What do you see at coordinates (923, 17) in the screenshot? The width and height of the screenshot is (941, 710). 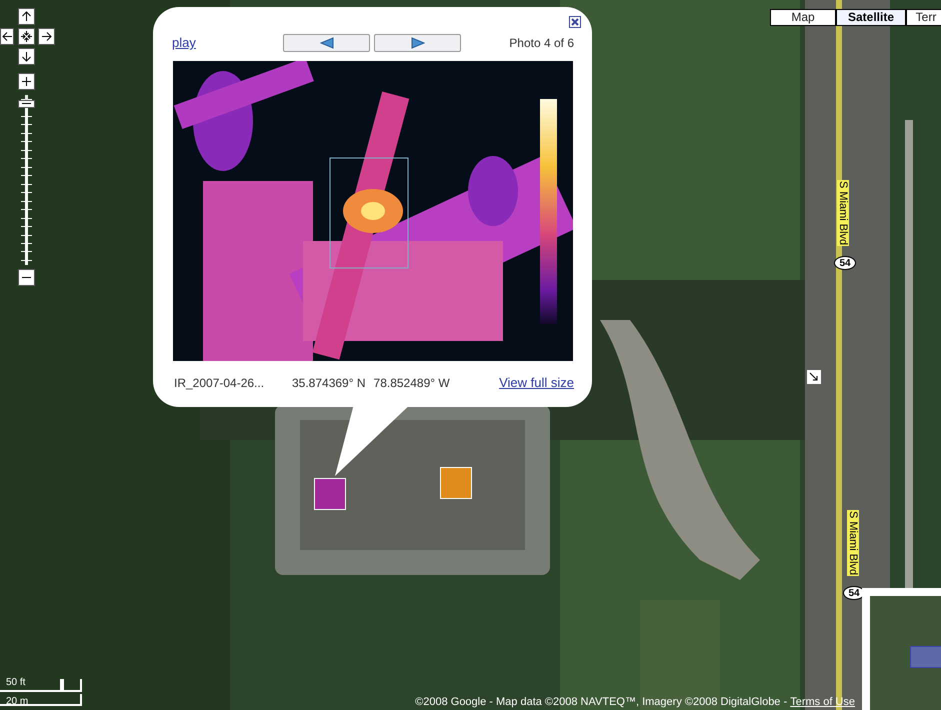 I see `map-type-button: Terr` at bounding box center [923, 17].